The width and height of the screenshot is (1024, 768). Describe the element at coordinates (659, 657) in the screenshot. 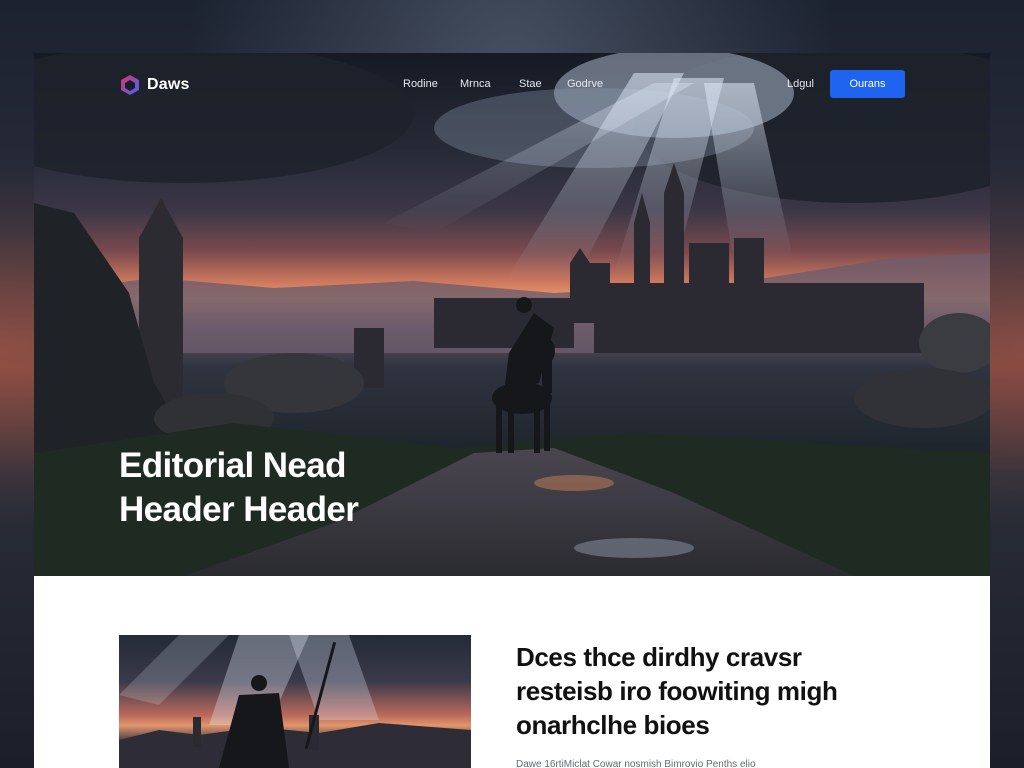

I see `article-title-line-1: Dces thce dirdhy cravsr` at that location.